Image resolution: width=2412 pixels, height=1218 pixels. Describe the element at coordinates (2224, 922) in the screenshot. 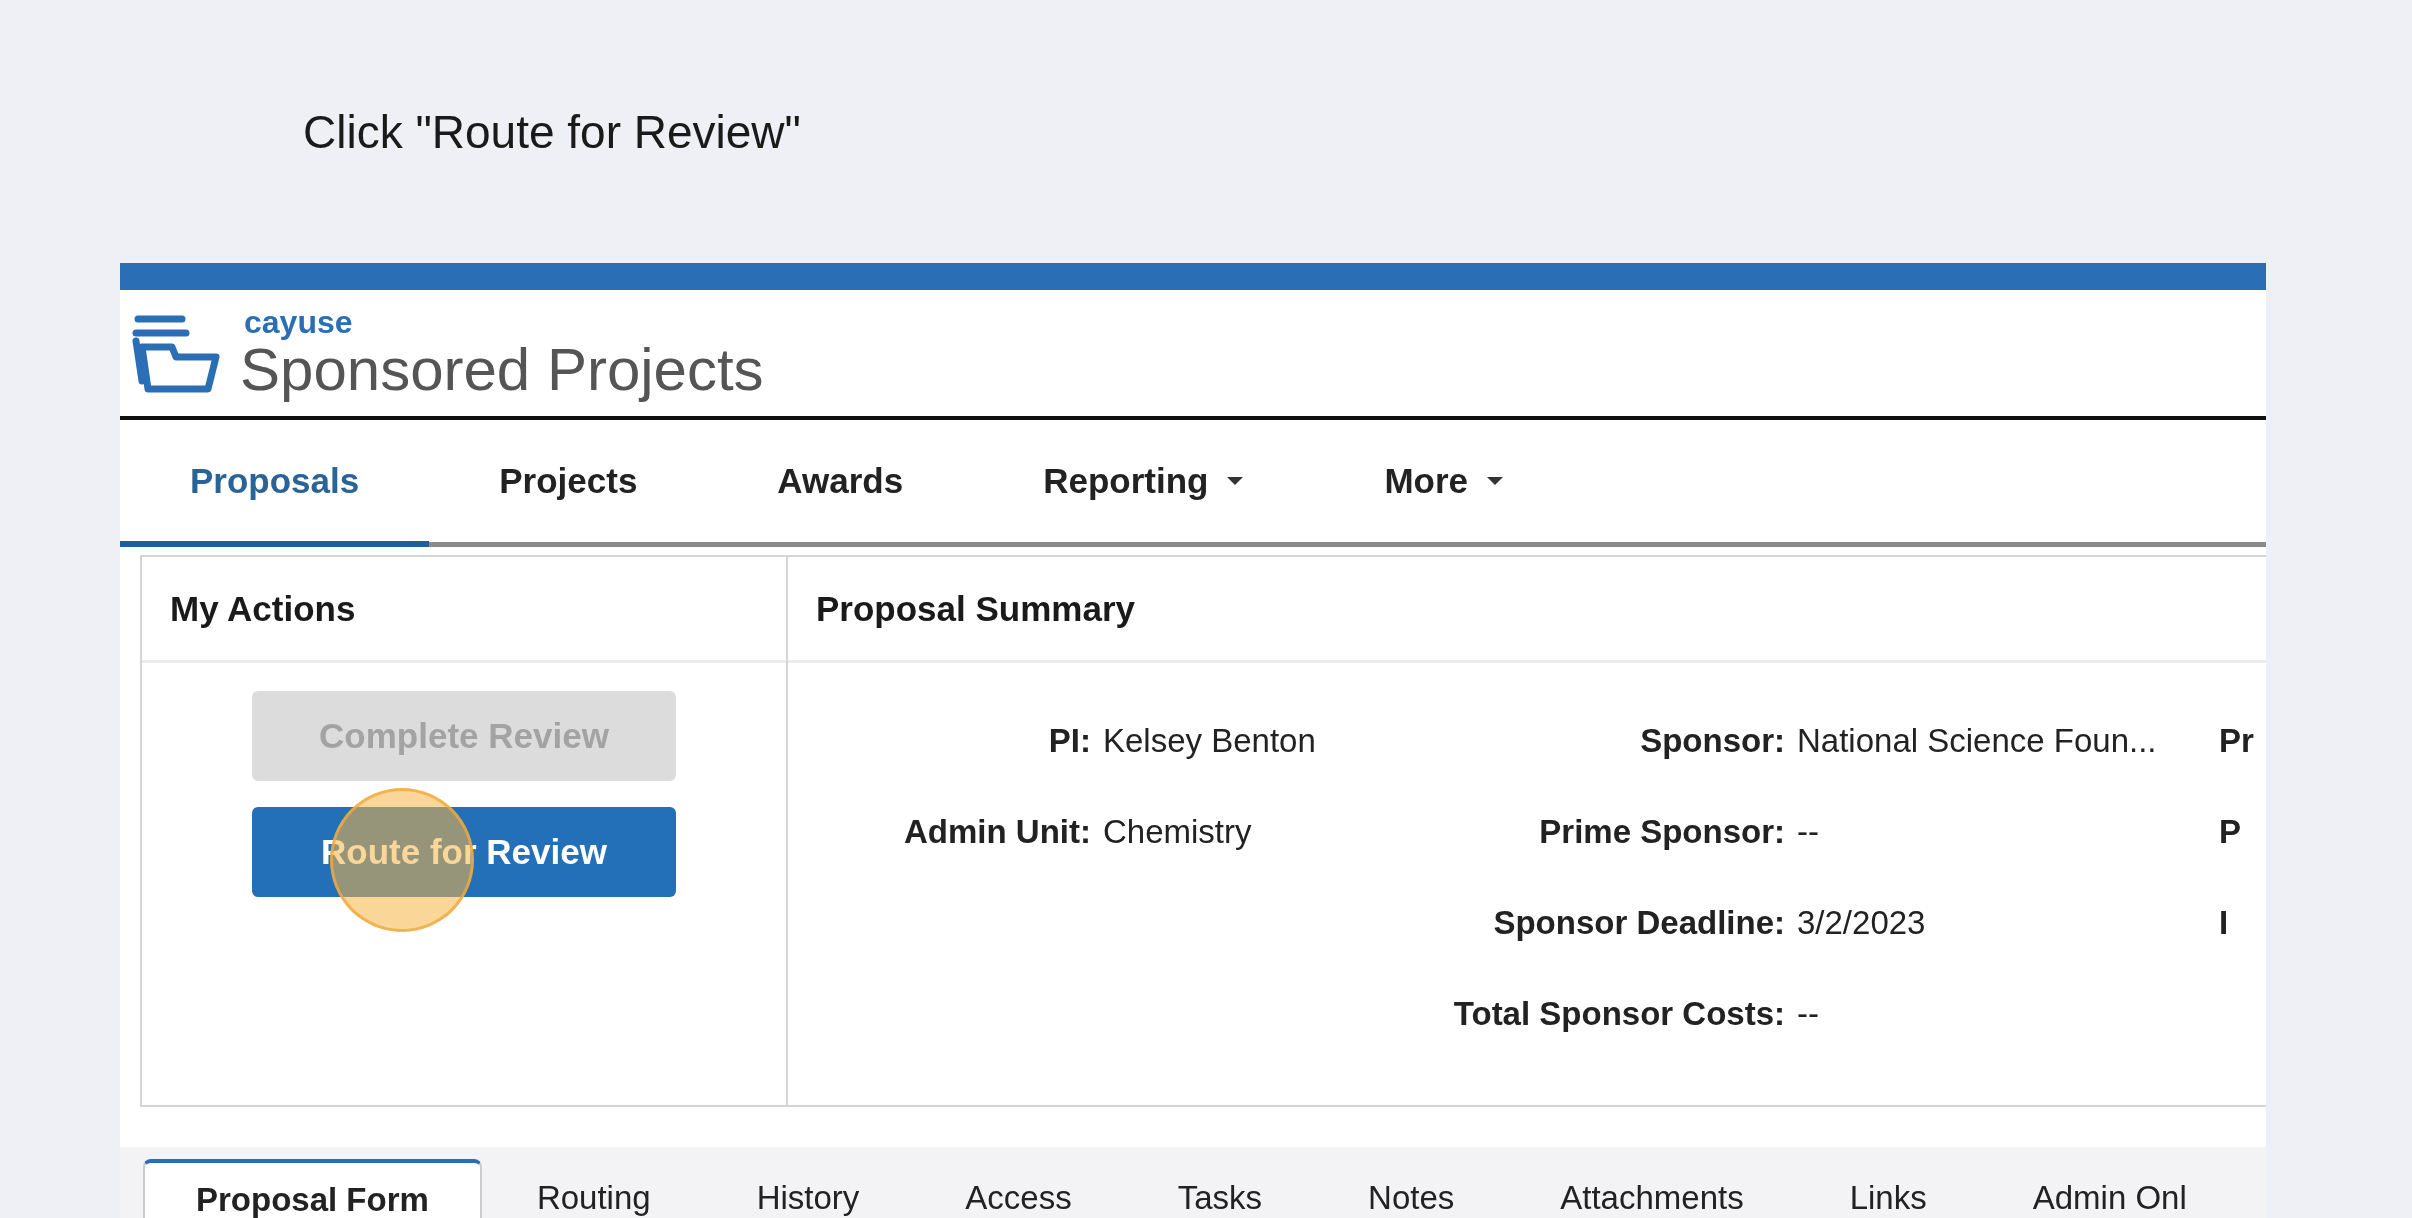

I see `field-label: I` at that location.